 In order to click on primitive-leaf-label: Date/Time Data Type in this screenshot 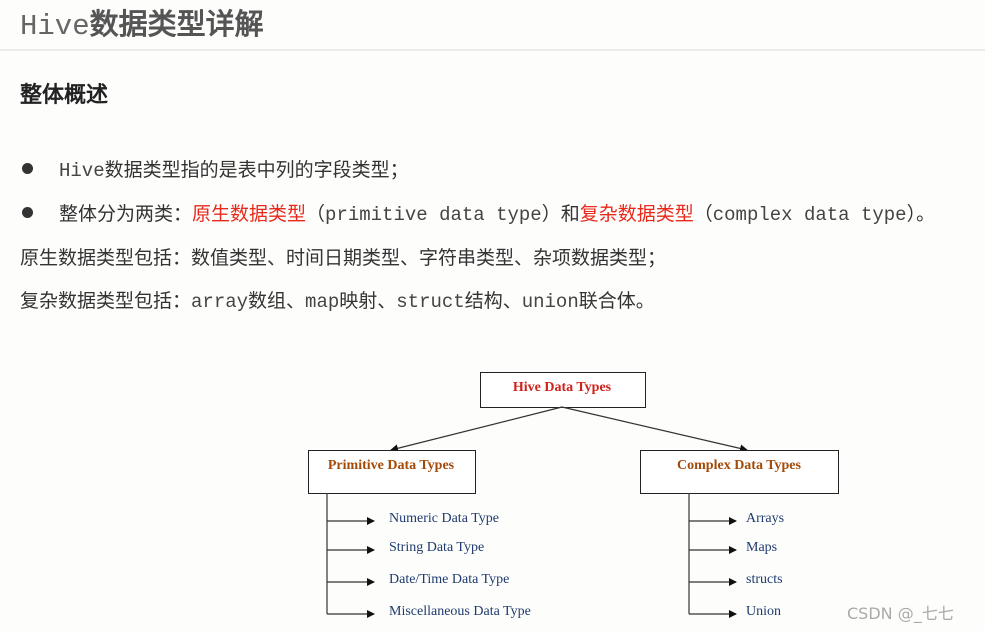, I will do `click(449, 579)`.